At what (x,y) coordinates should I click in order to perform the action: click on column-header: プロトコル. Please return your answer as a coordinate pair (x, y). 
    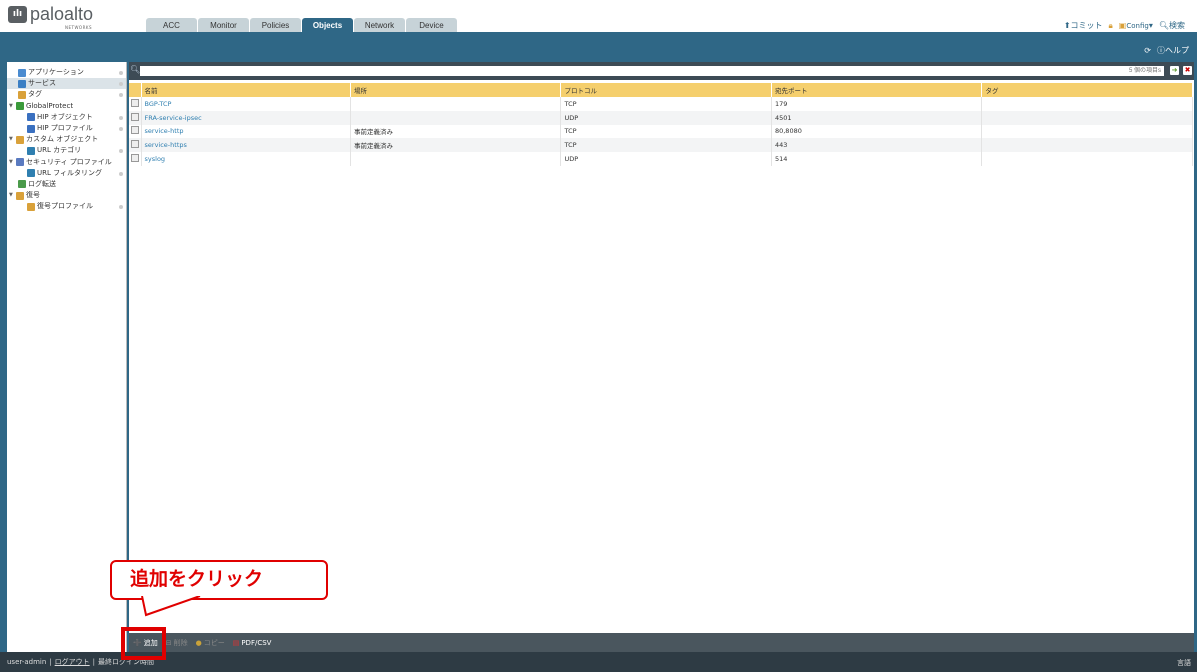
    Looking at the image, I should click on (666, 90).